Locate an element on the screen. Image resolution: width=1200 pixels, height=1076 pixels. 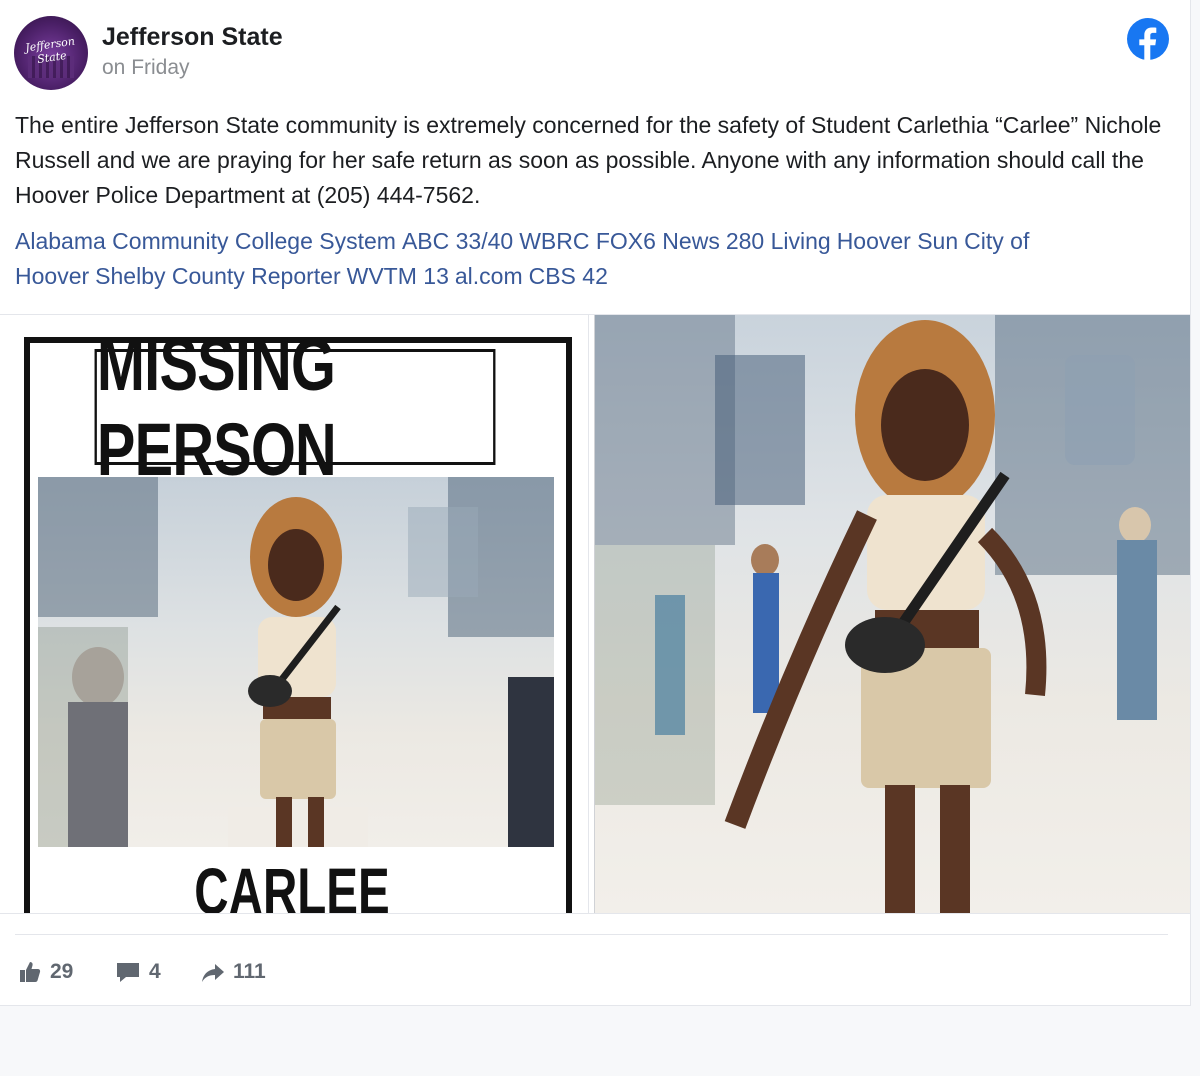
engagement-bar: 29 4 111 is located at coordinates (591, 969).